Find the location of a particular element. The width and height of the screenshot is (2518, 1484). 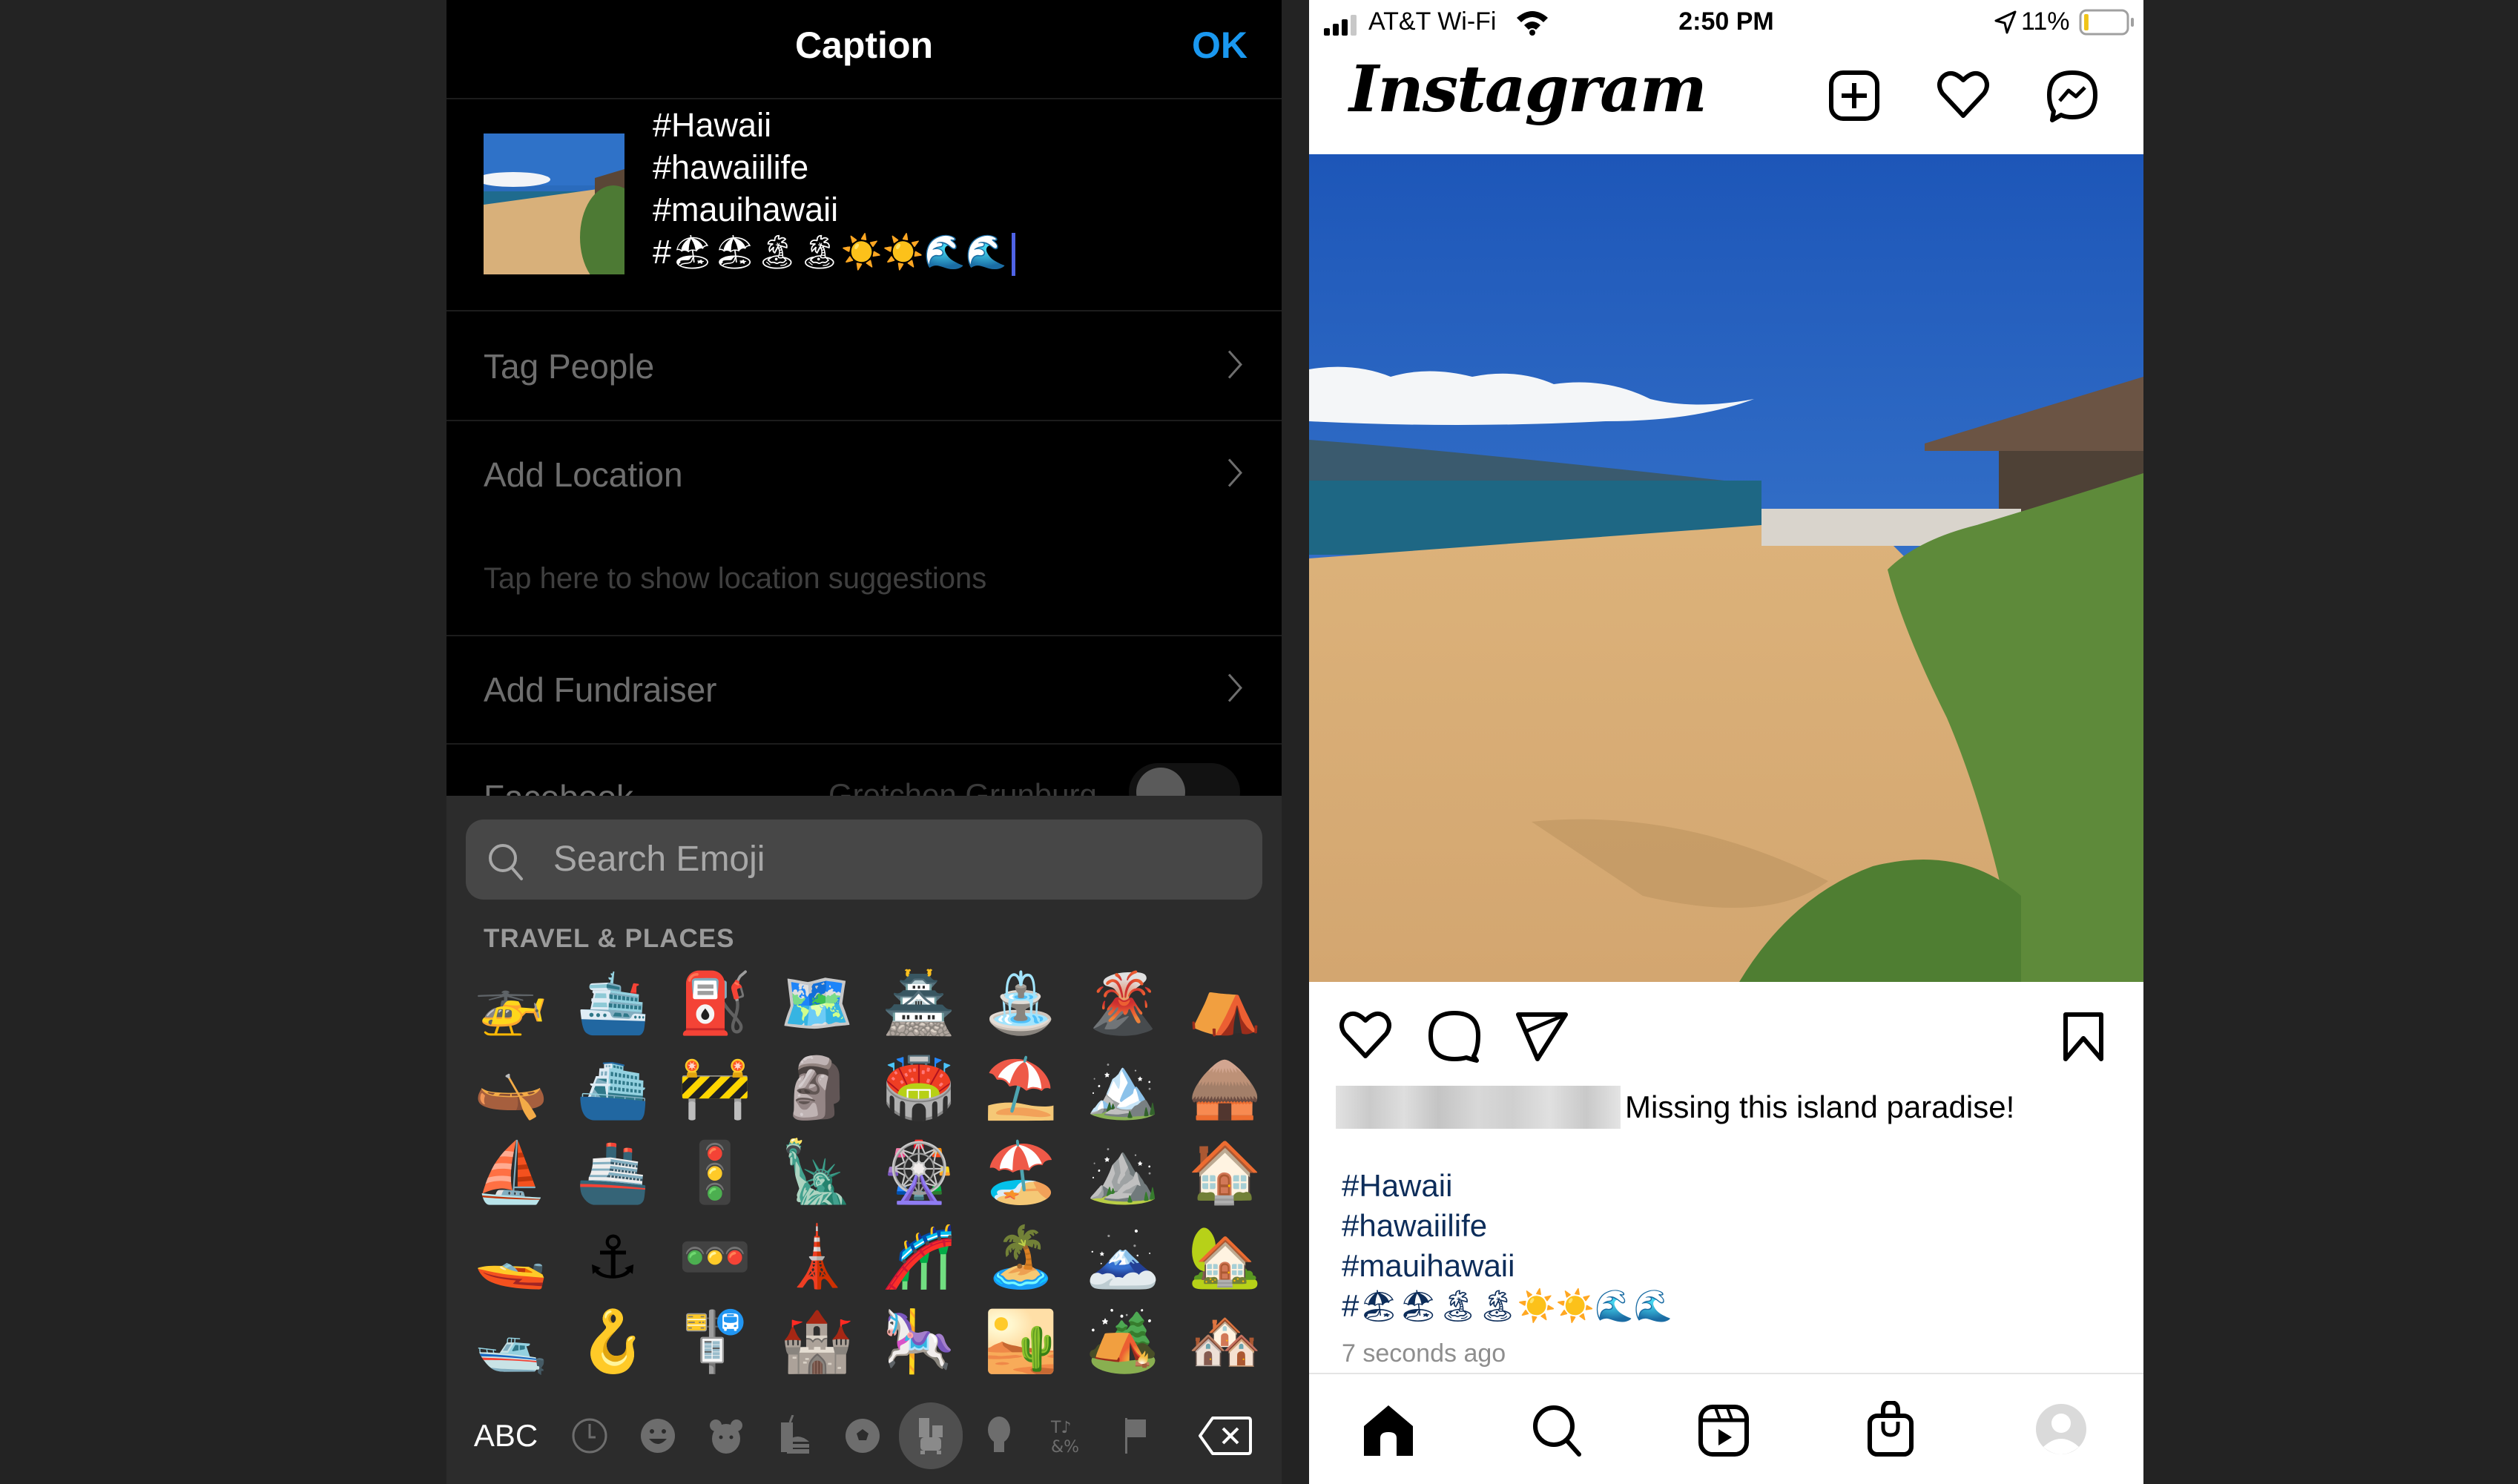

emoji-category-label: TRAVEL & PLACES is located at coordinates (610, 938).